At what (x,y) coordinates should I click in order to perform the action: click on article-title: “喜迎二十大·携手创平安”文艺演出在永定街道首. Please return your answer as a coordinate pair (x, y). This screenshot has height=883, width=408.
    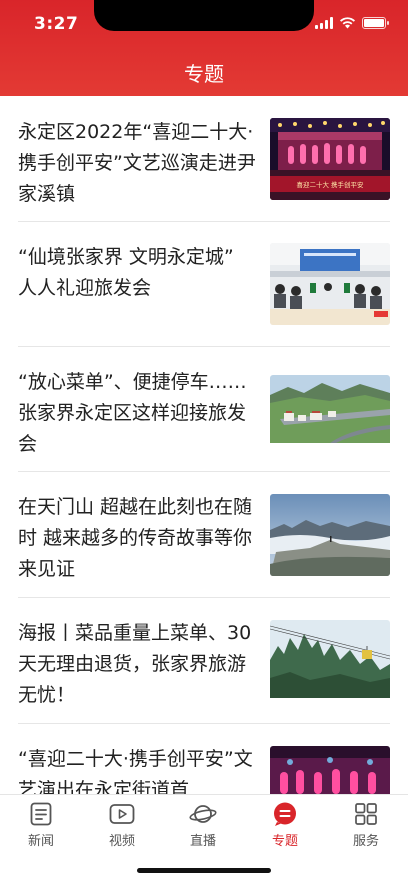
    Looking at the image, I should click on (138, 769).